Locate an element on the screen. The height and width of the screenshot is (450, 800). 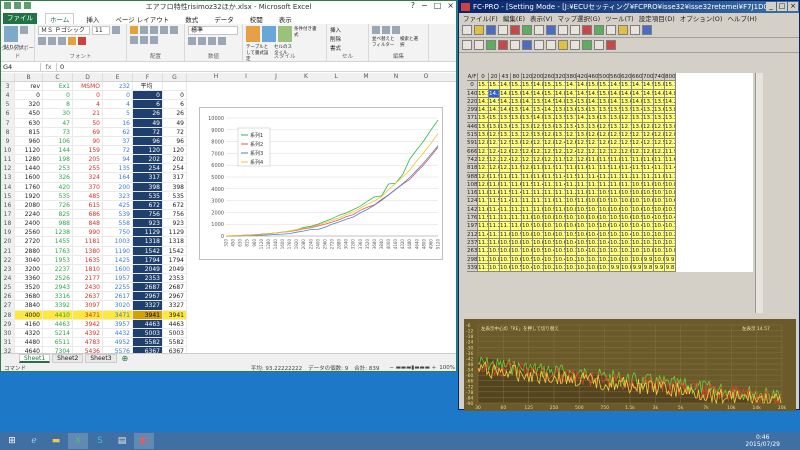
map-cell: 10.9 is located at coordinates (659, 185).